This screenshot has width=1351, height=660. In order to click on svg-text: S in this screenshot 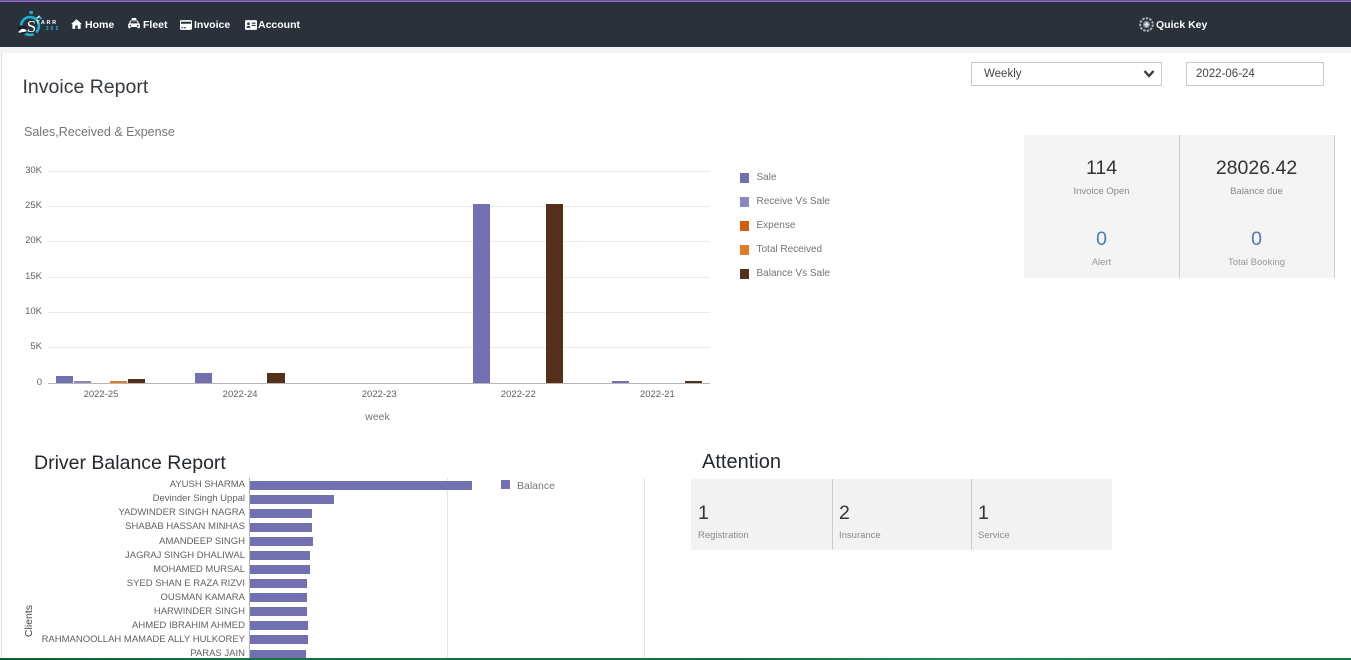, I will do `click(31, 26)`.